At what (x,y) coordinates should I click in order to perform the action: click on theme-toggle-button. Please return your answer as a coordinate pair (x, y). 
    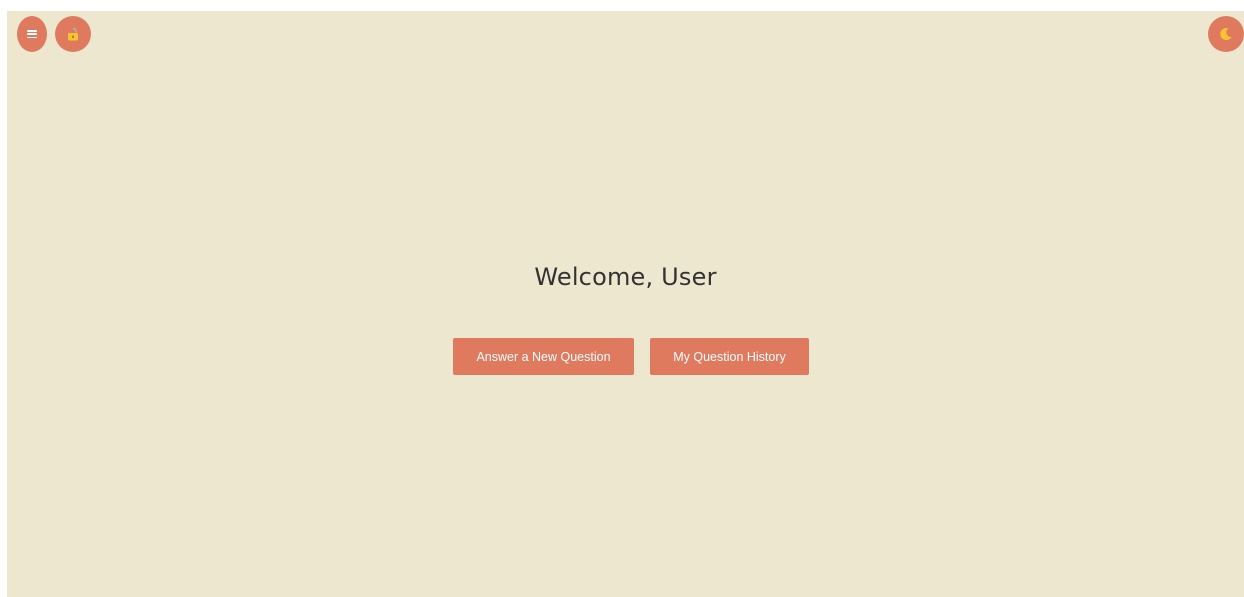
    Looking at the image, I should click on (1226, 34).